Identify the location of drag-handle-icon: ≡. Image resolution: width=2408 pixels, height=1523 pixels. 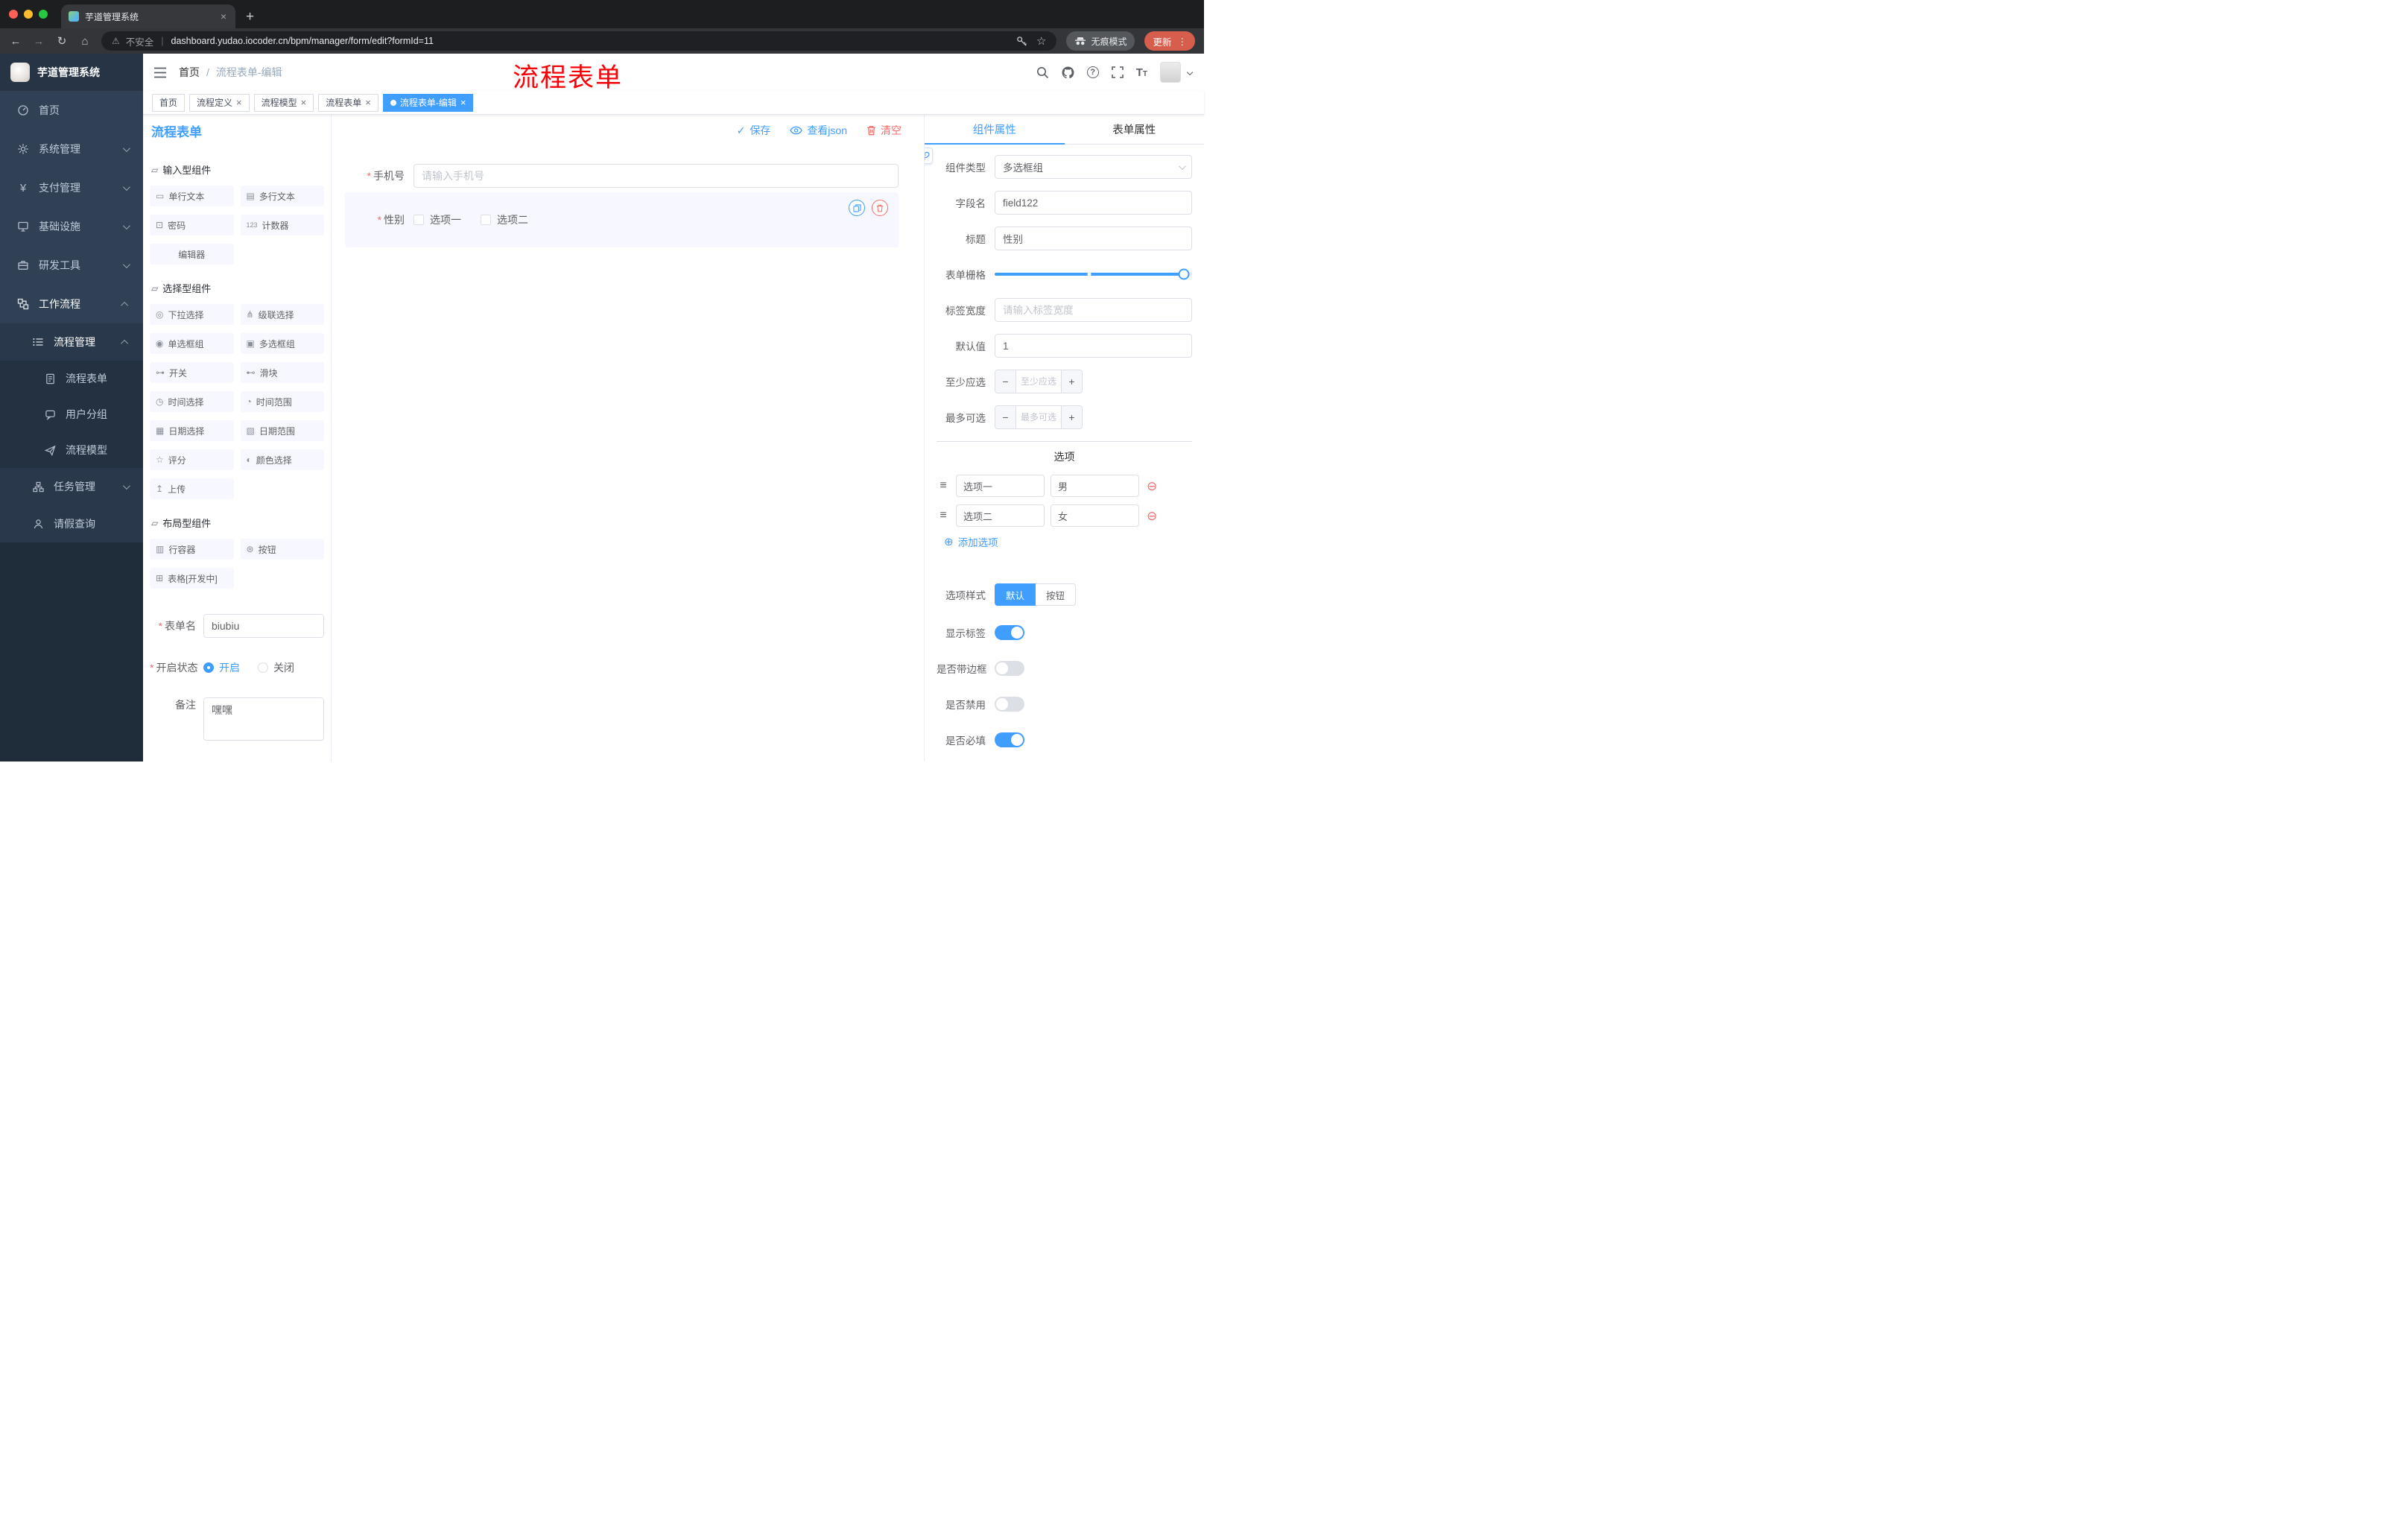
(943, 515).